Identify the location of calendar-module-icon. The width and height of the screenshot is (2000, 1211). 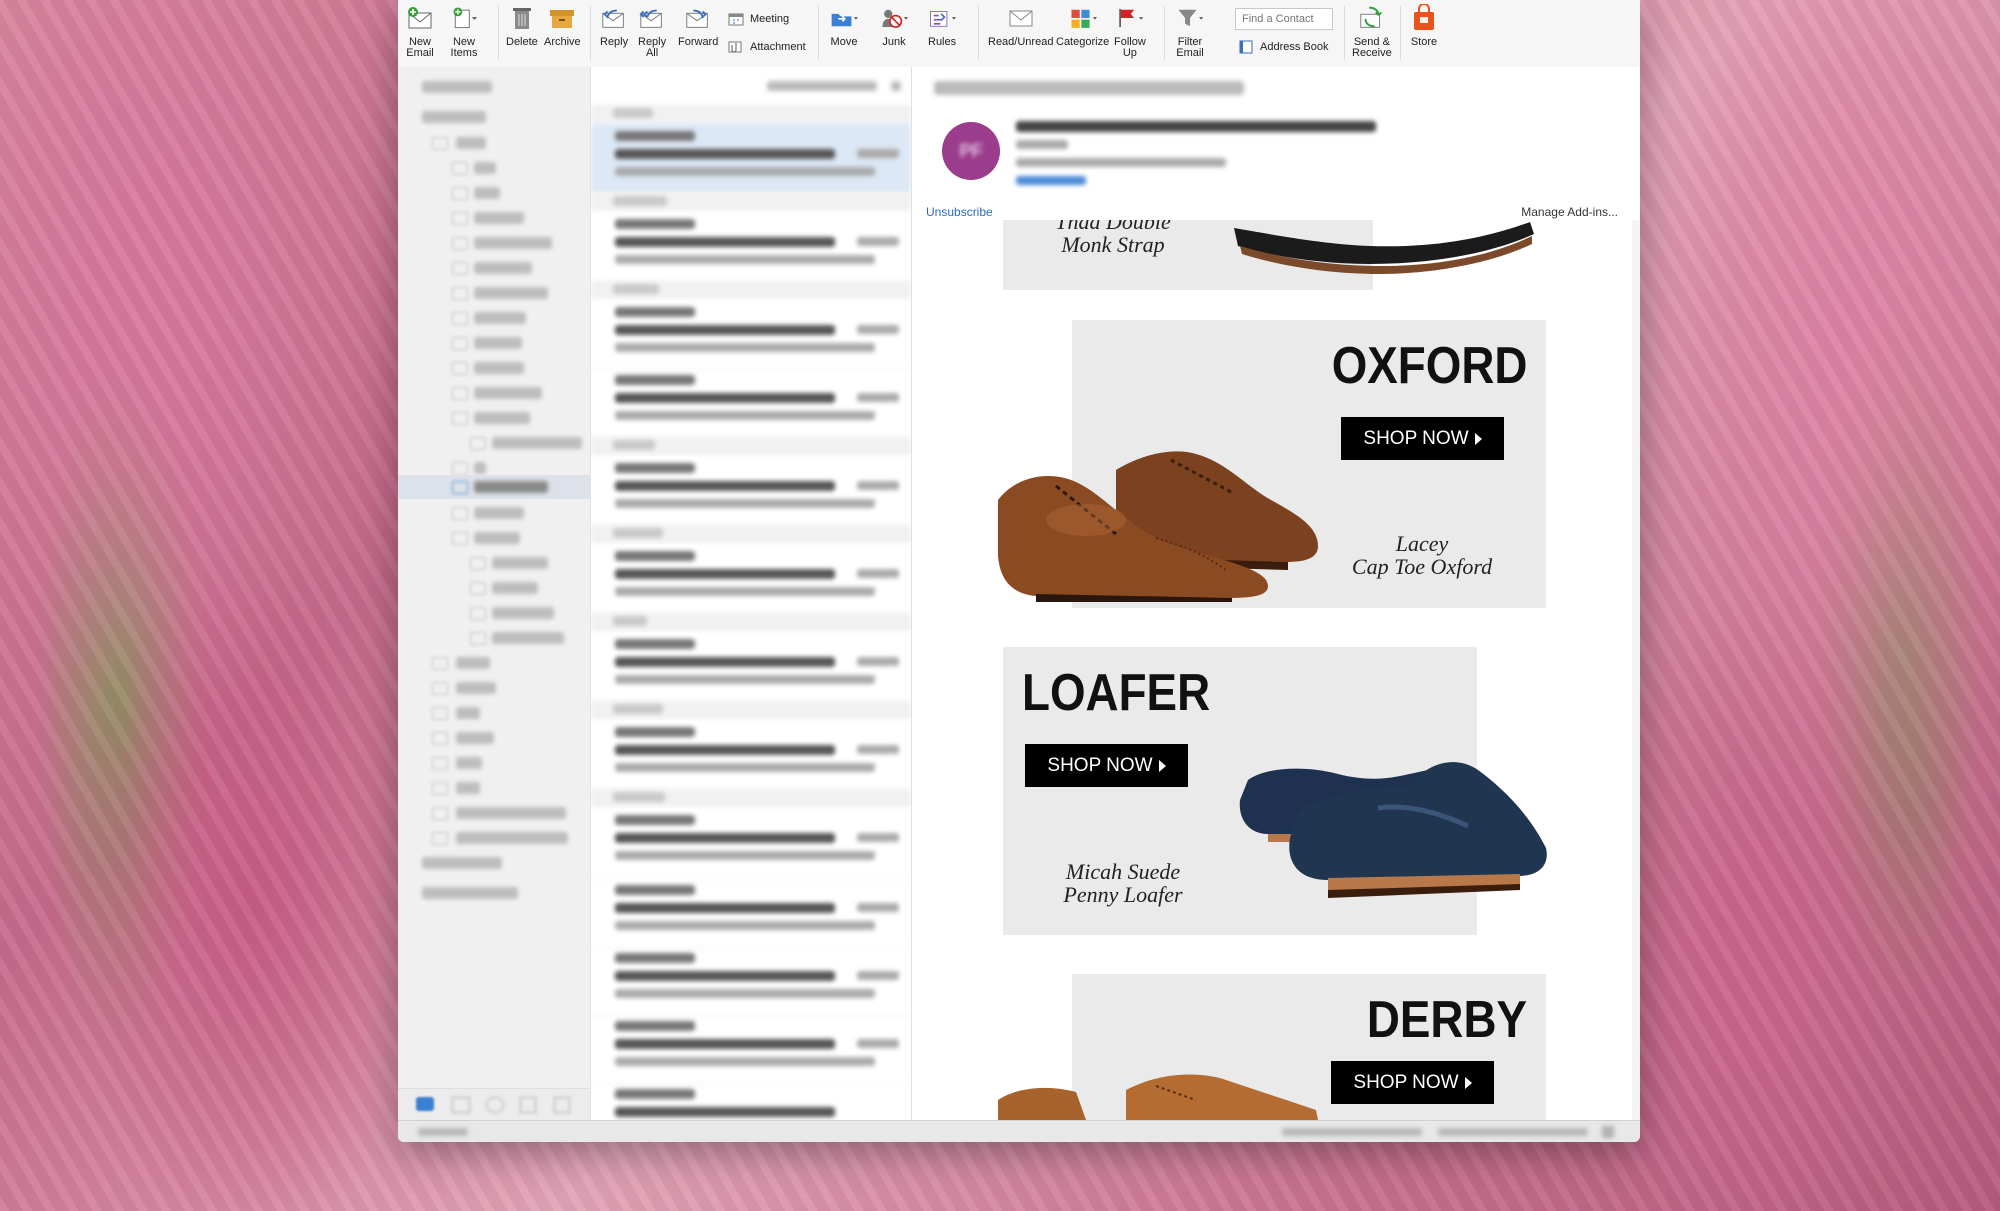
(461, 1105).